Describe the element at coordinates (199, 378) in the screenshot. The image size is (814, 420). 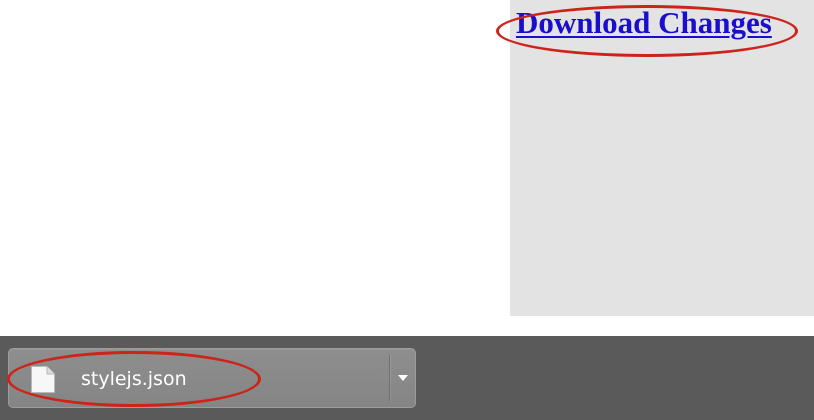
I see `download-item-open-button: stylejs.json` at that location.